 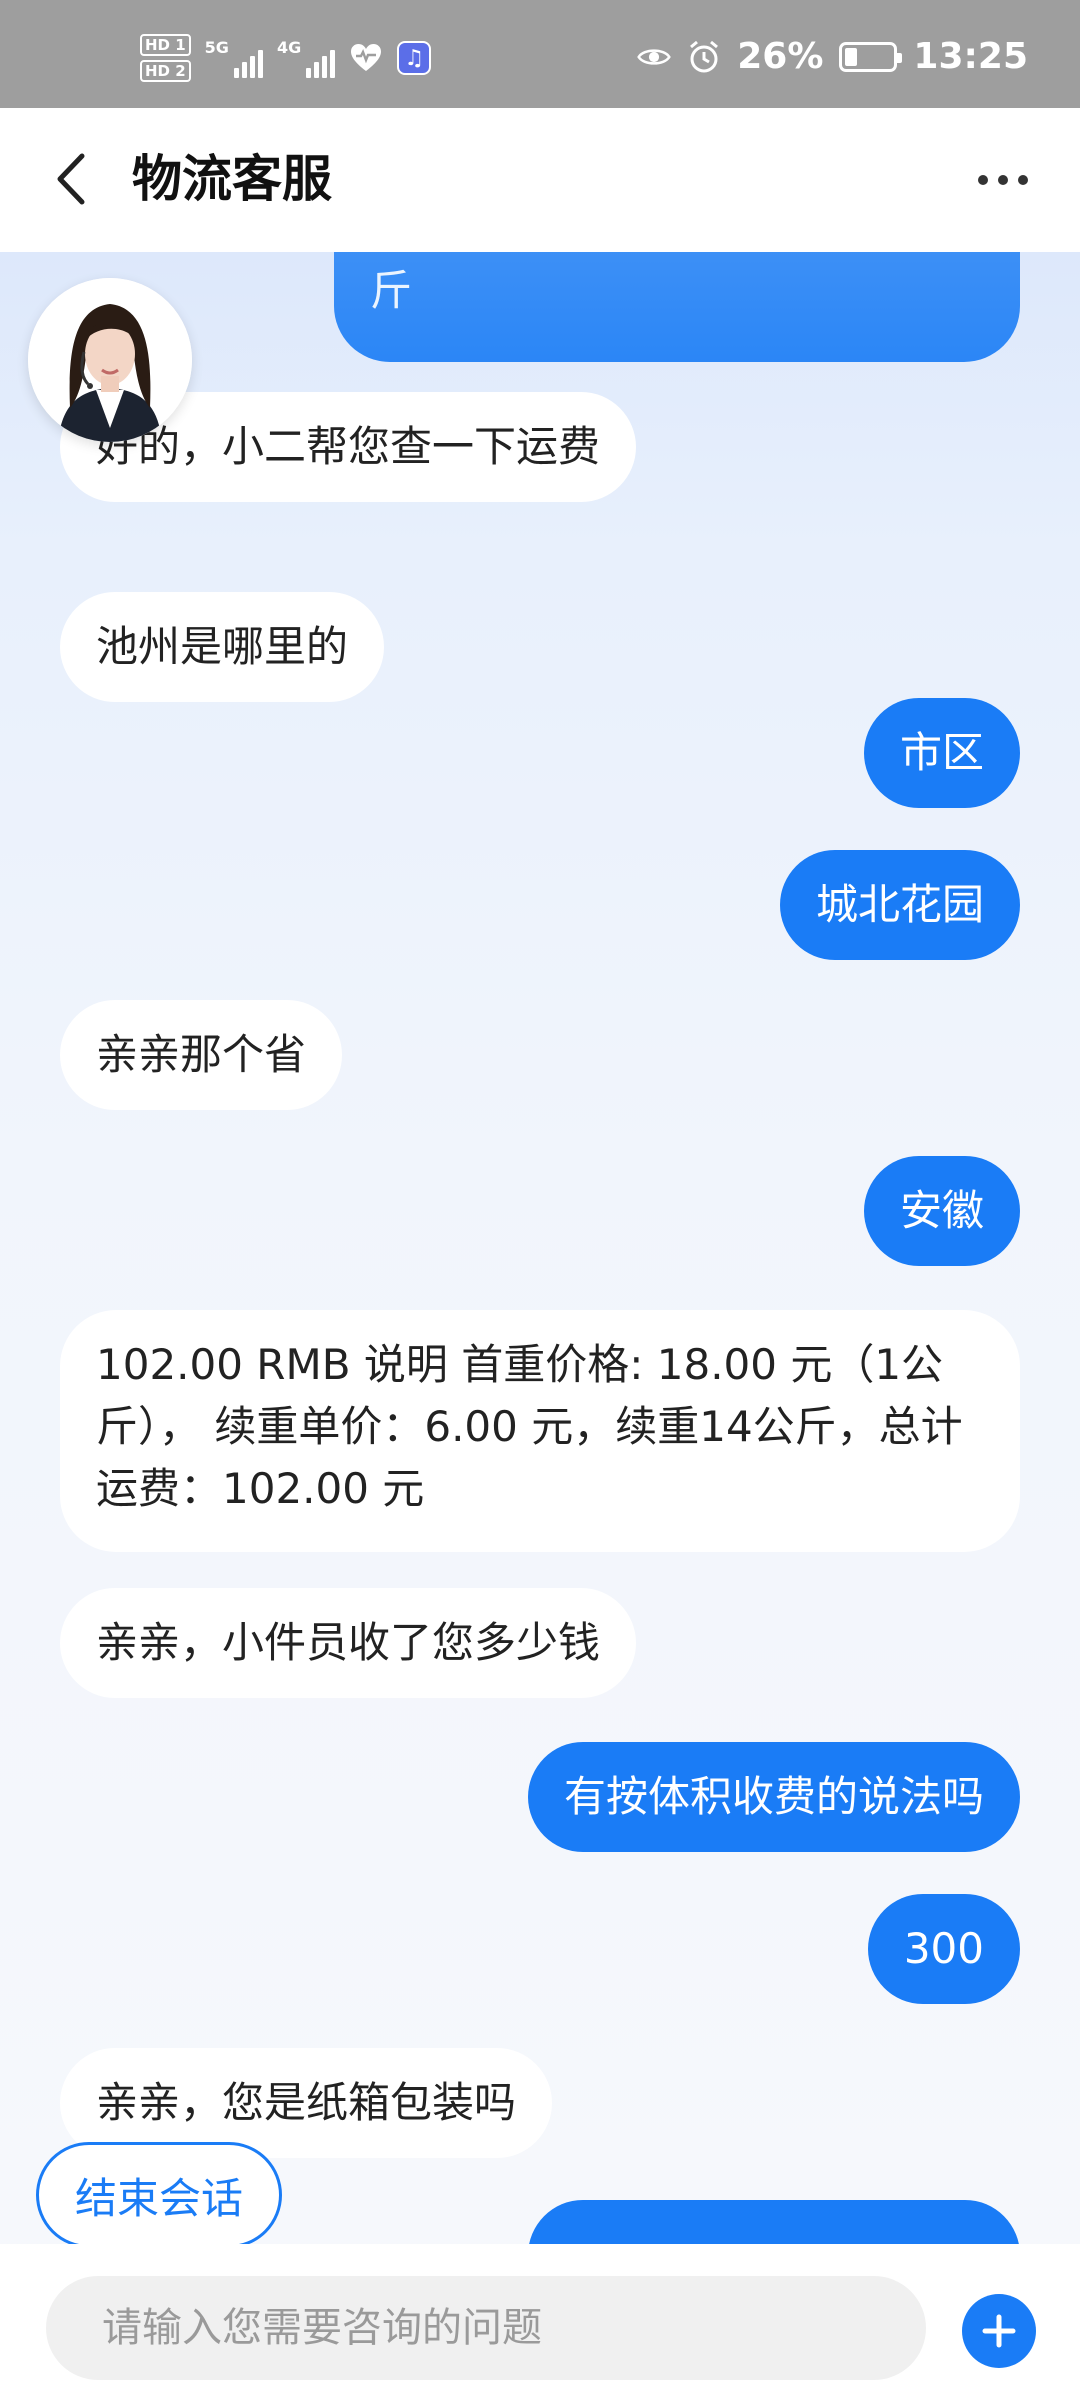 What do you see at coordinates (306, 58) in the screenshot?
I see `signal-4g-icon: 4G` at bounding box center [306, 58].